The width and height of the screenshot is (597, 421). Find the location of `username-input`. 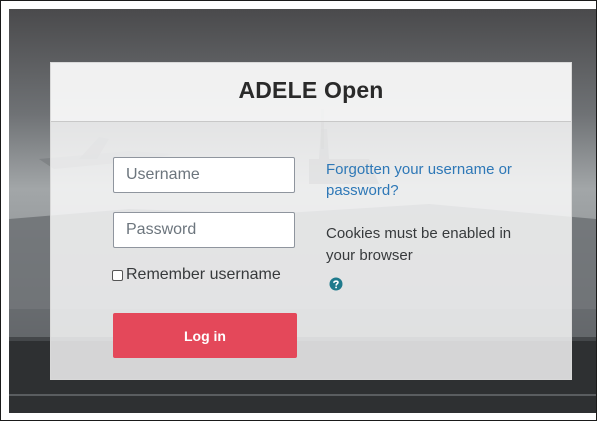

username-input is located at coordinates (204, 175).